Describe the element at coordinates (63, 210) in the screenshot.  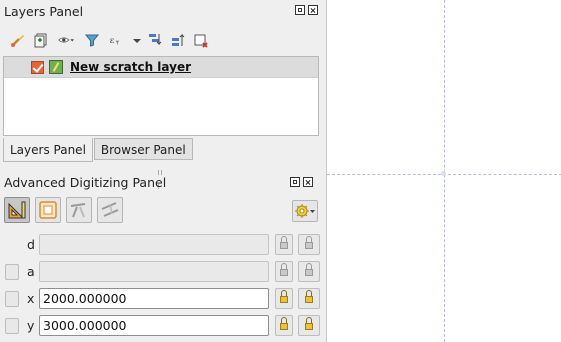
I see `advanced-tools` at that location.